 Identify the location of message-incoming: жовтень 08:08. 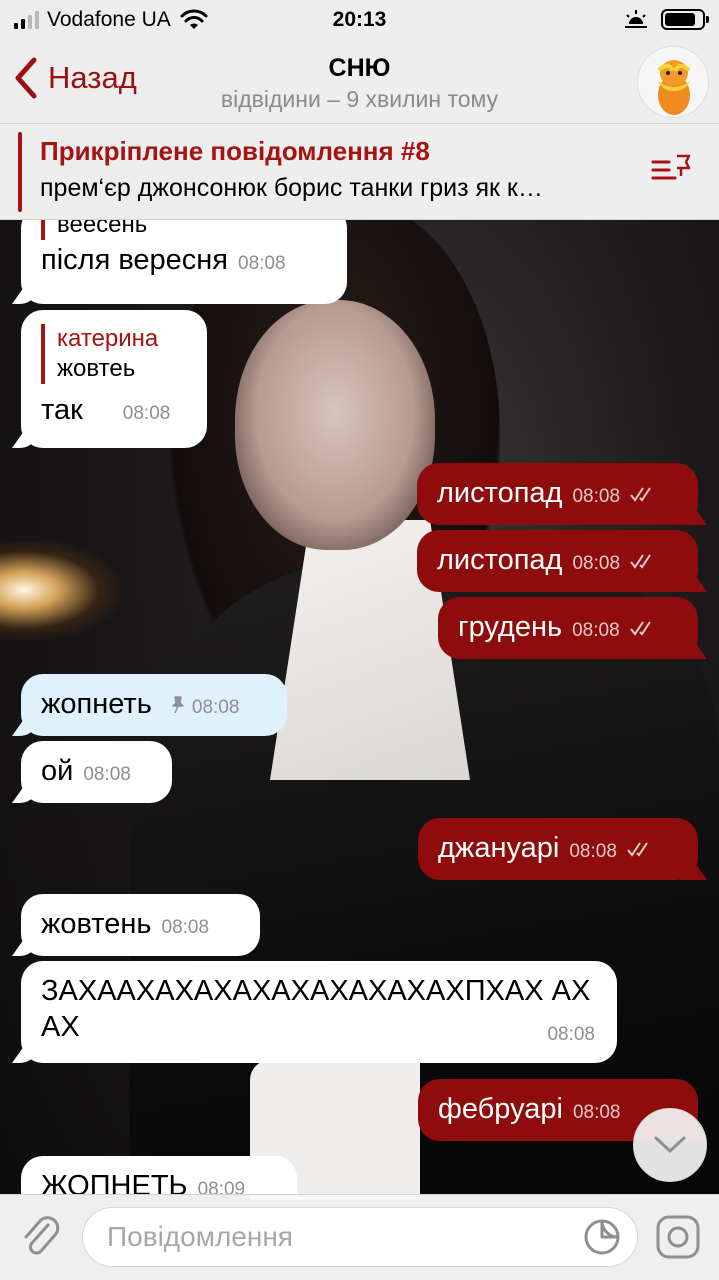
(140, 925).